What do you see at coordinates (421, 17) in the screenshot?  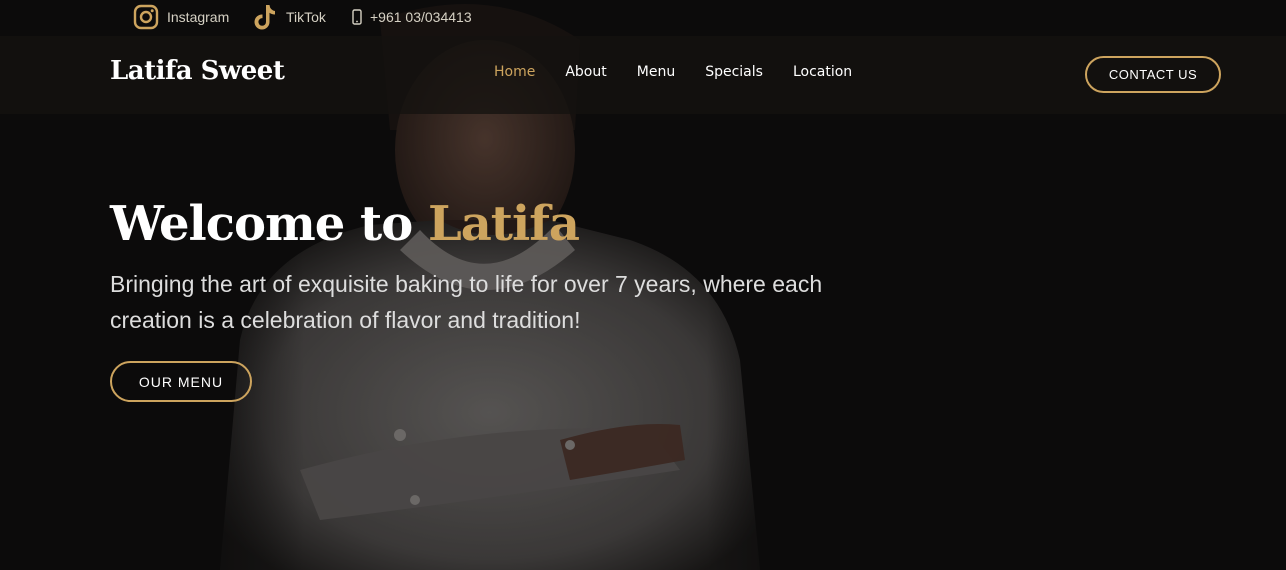 I see `phone-label: +961 03/034413` at bounding box center [421, 17].